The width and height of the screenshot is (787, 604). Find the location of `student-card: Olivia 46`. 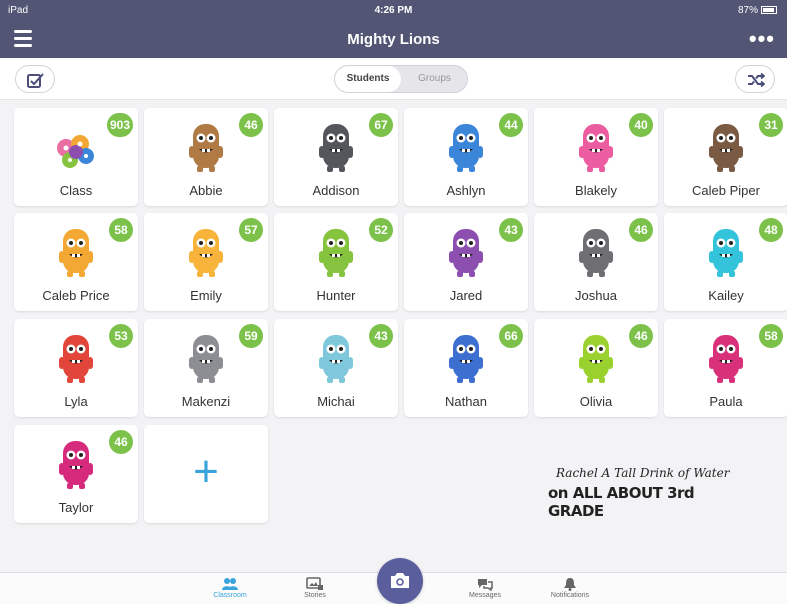

student-card: Olivia 46 is located at coordinates (596, 368).